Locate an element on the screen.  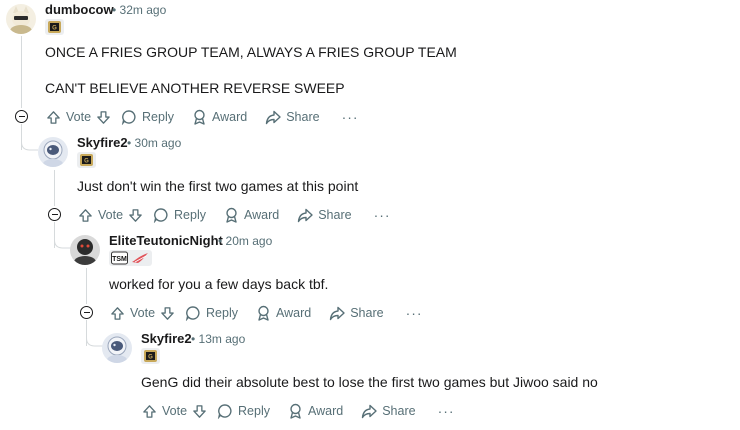
timestamp: • 13m ago is located at coordinates (218, 339).